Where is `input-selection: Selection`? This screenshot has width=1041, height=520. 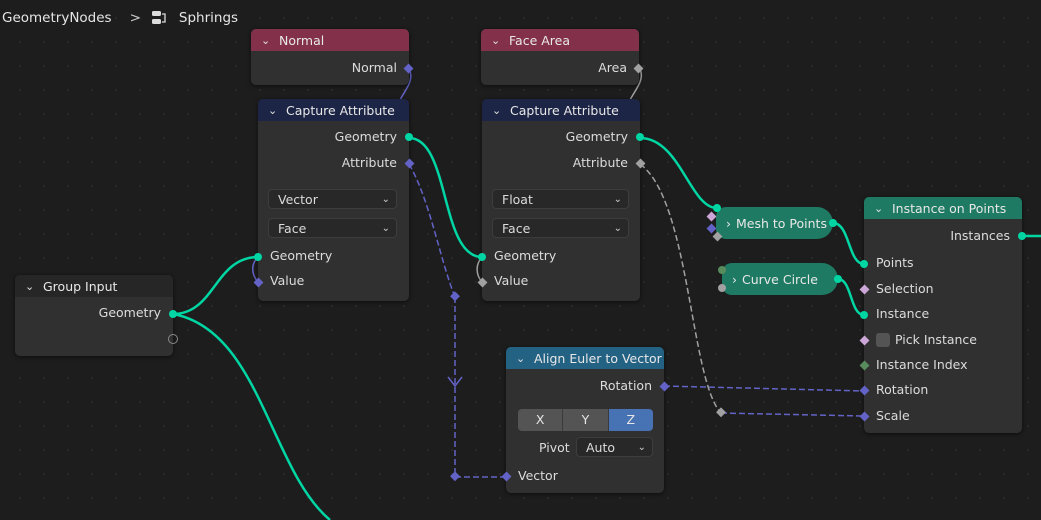
input-selection: Selection is located at coordinates (905, 288).